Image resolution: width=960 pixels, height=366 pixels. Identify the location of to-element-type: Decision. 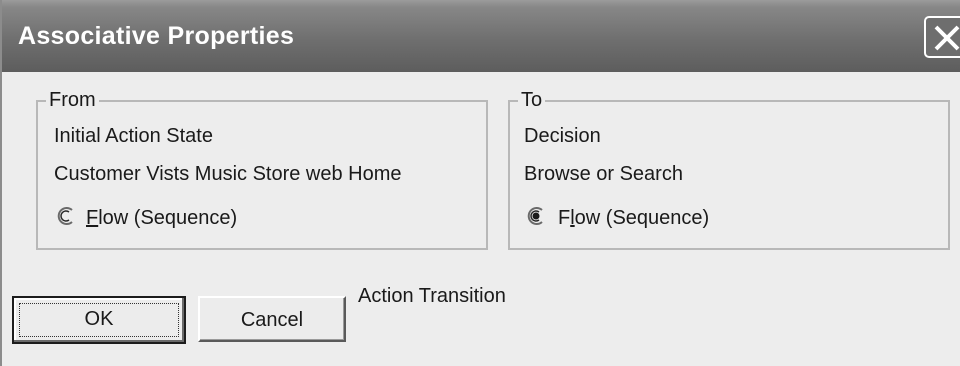
(562, 136).